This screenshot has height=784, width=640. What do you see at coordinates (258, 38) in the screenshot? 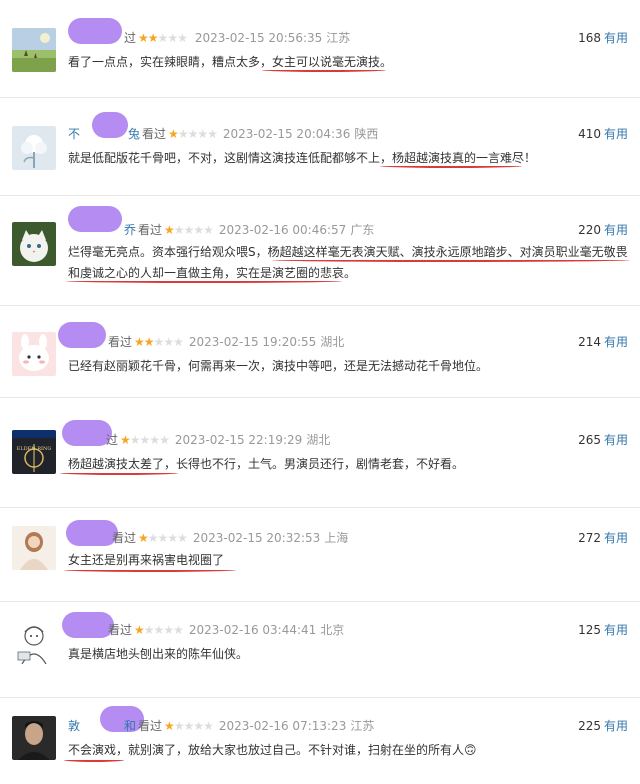
I see `review-time: 2023-02-15 20:56:35` at bounding box center [258, 38].